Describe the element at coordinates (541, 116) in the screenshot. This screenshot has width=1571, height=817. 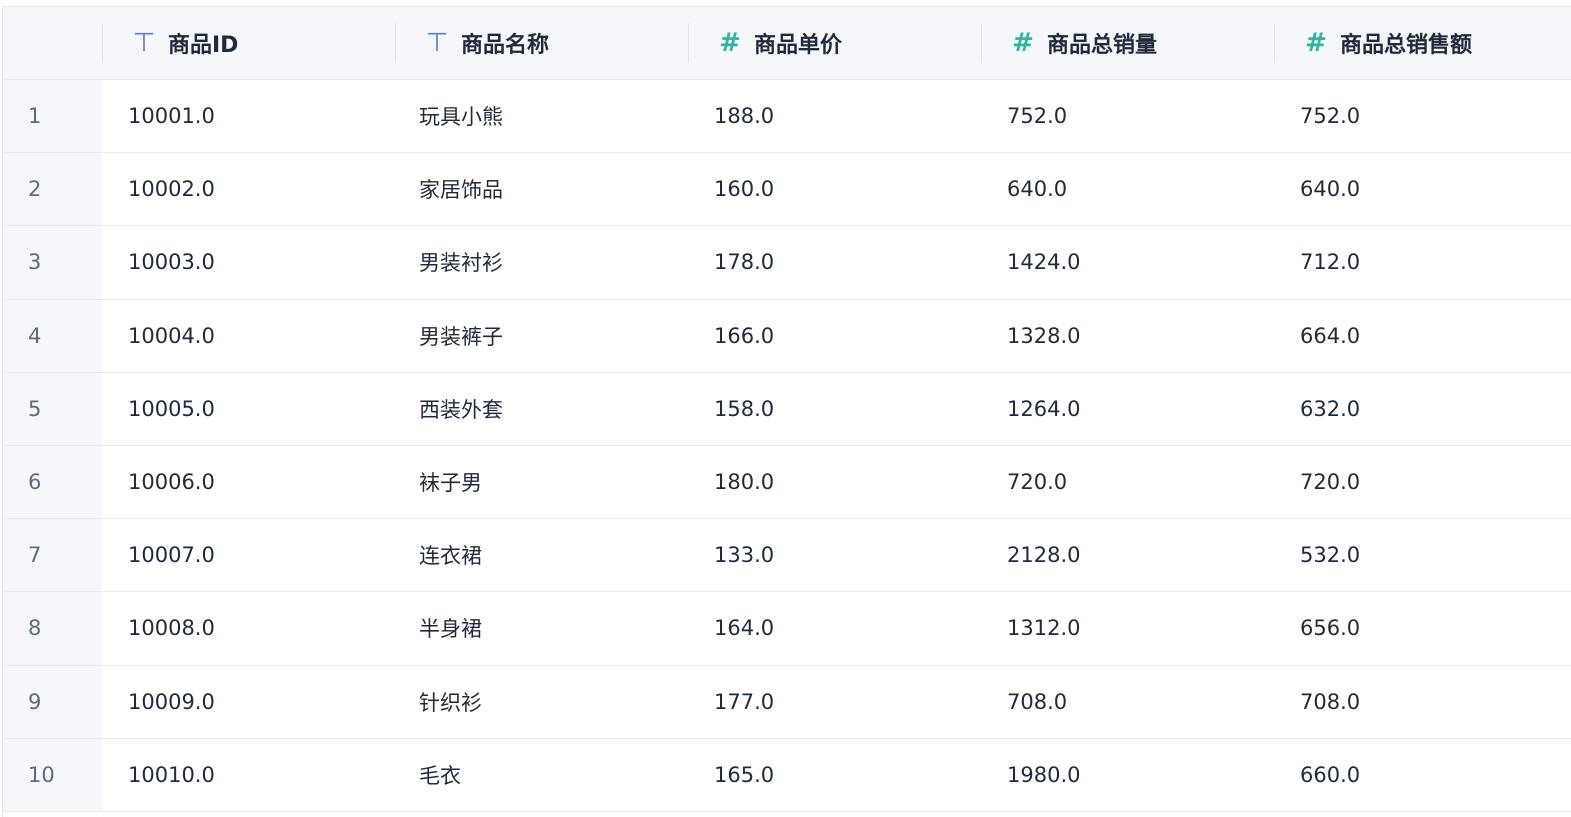
I see `cell-product-name: 玩具小熊` at that location.